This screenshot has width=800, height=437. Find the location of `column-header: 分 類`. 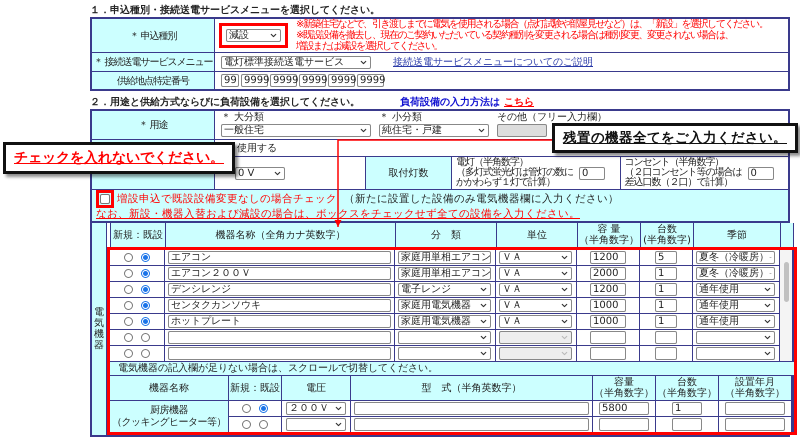

column-header: 分 類 is located at coordinates (446, 235).